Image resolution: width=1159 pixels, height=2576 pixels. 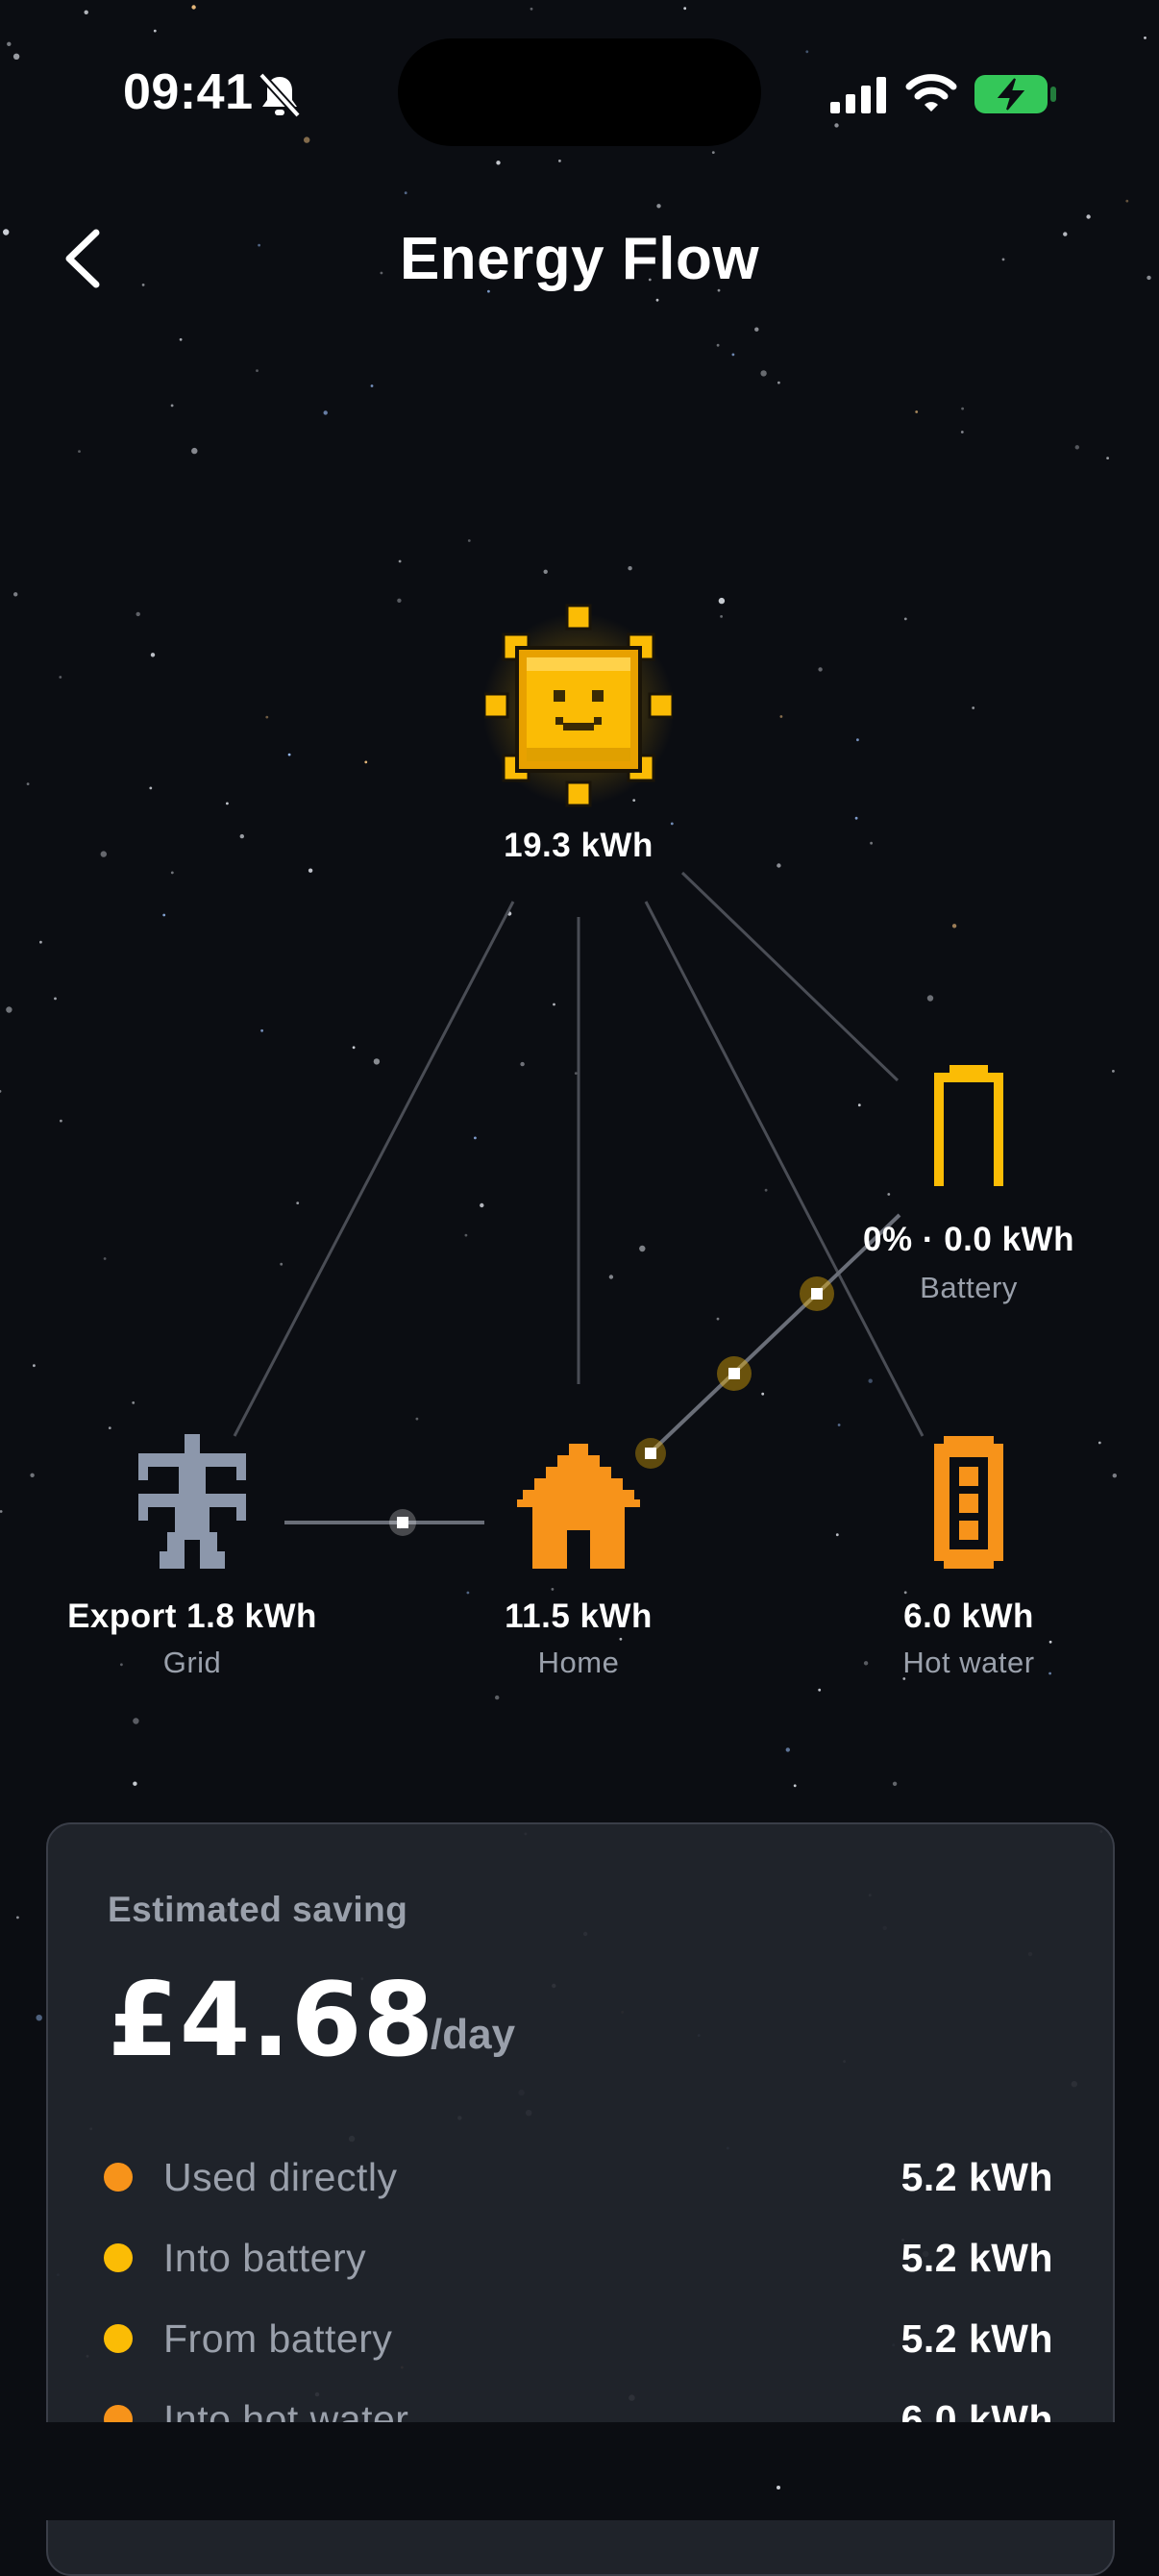 What do you see at coordinates (968, 1502) in the screenshot?
I see `pixel-tank-icon` at bounding box center [968, 1502].